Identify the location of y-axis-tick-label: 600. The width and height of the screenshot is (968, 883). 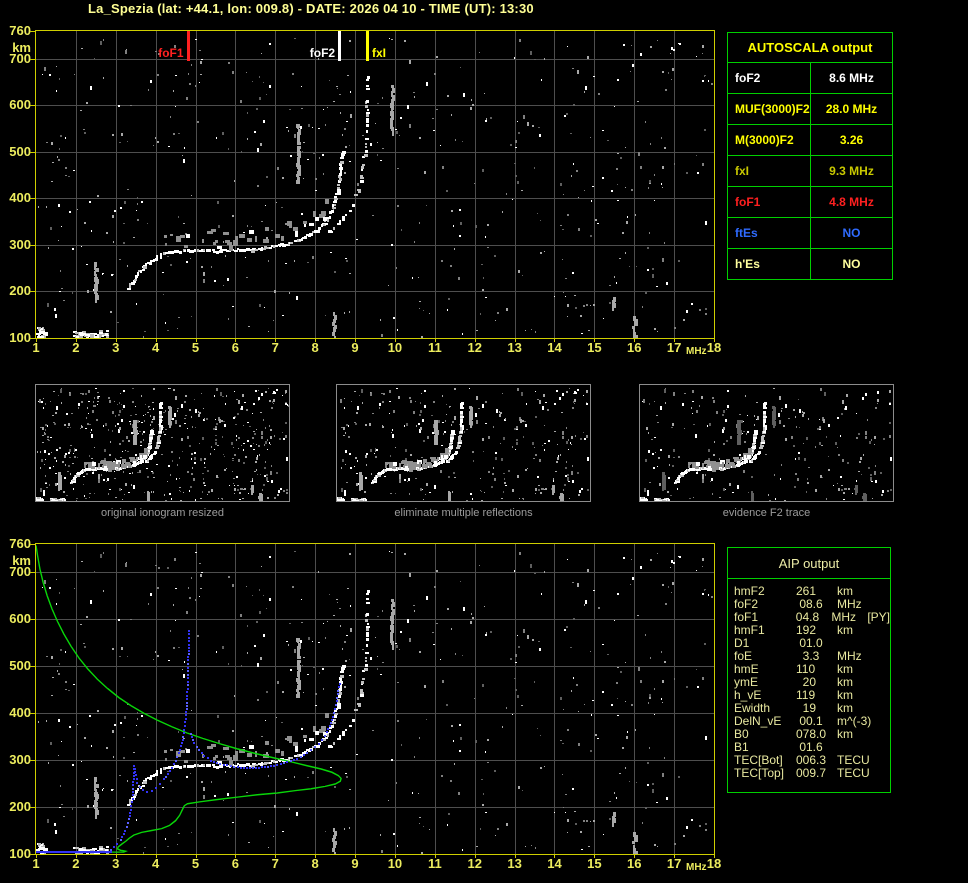
(20, 619).